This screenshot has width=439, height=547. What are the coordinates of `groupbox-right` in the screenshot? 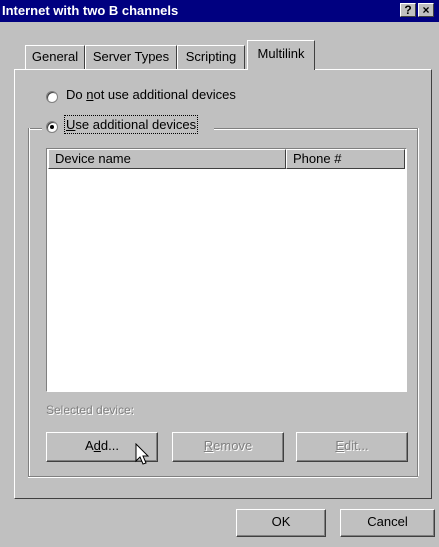 It's located at (418, 302).